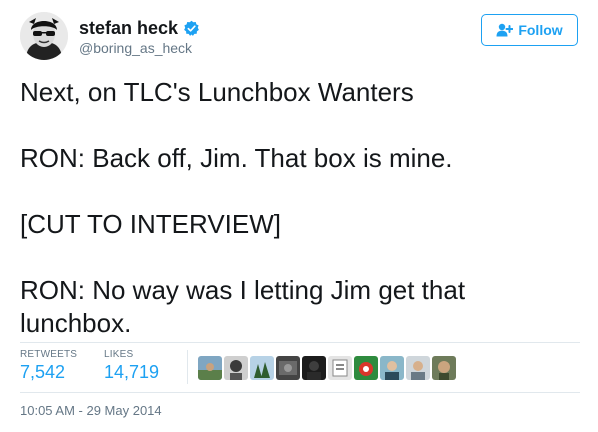 This screenshot has height=432, width=598. Describe the element at coordinates (300, 342) in the screenshot. I see `stats-top-divider` at that location.